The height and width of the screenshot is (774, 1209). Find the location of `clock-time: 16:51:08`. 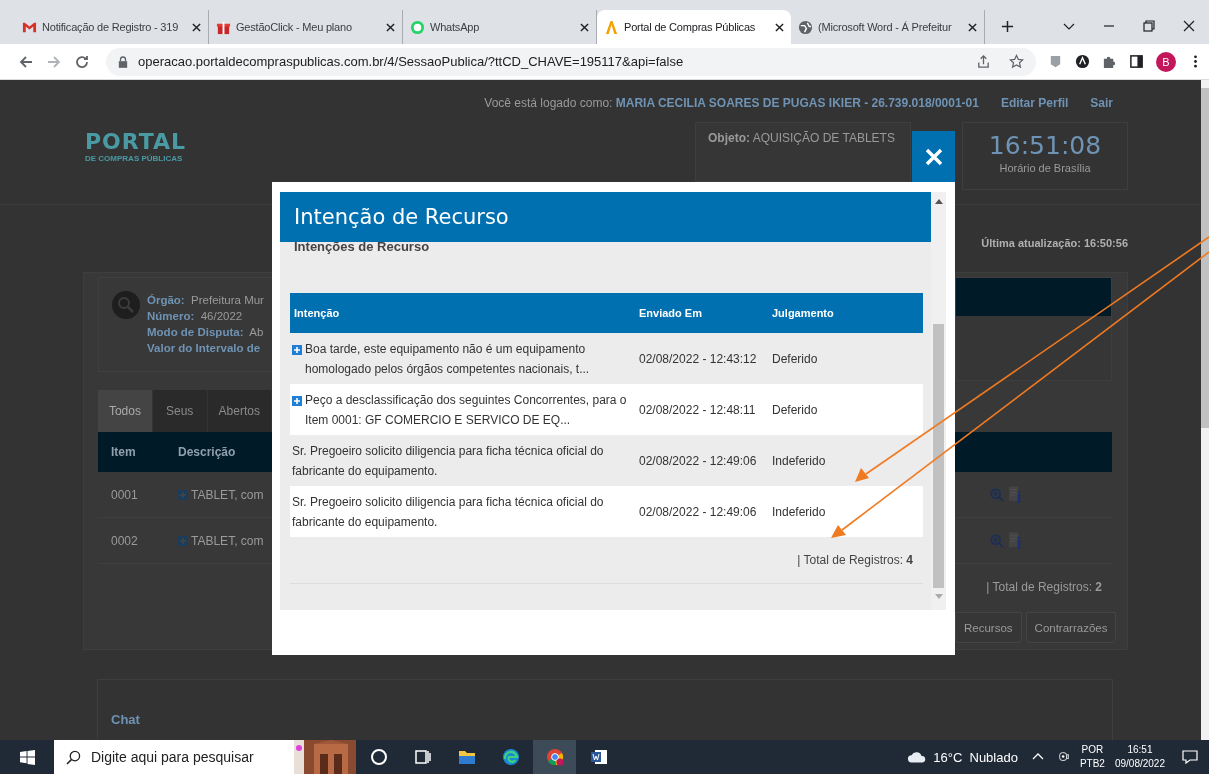

clock-time: 16:51:08 is located at coordinates (1045, 145).